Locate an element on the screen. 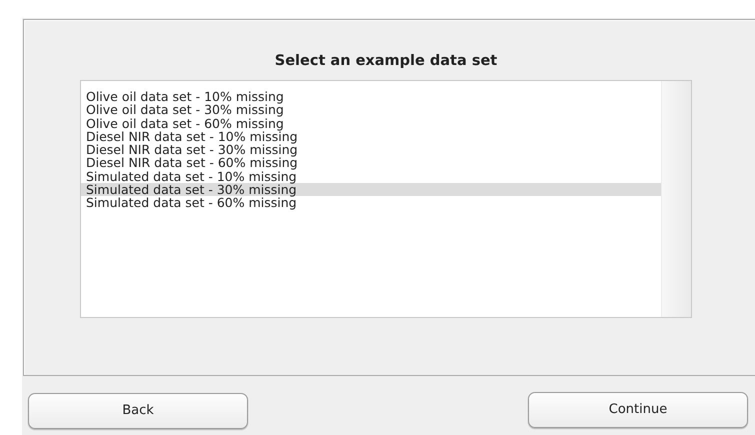  list-item: Olive oil data set - 30% missing is located at coordinates (371, 110).